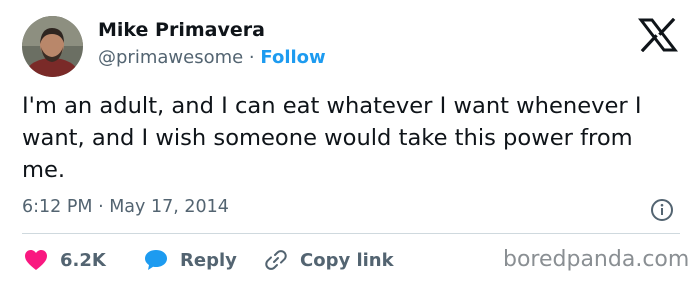 This screenshot has width=700, height=287. I want to click on tweet-timestamp: 6:12 PM · May 17, 2014, so click(125, 207).